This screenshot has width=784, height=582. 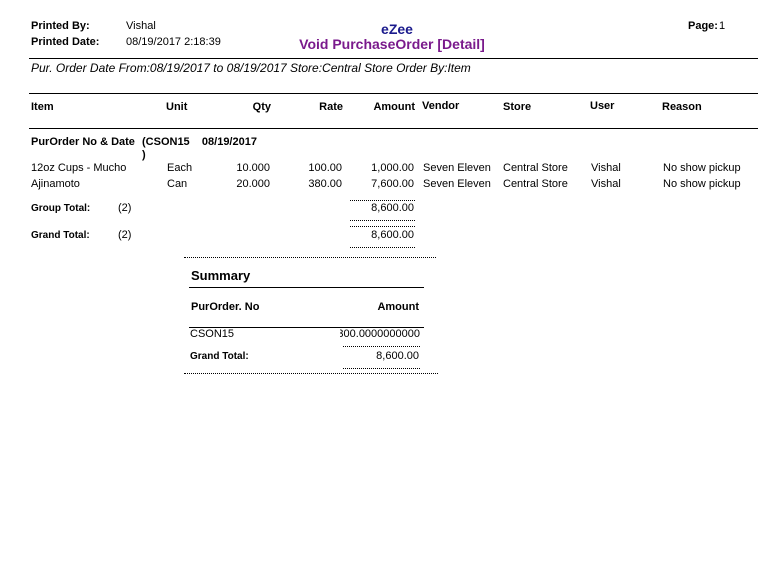 I want to click on summary-col-no: PurOrder. No, so click(x=225, y=307).